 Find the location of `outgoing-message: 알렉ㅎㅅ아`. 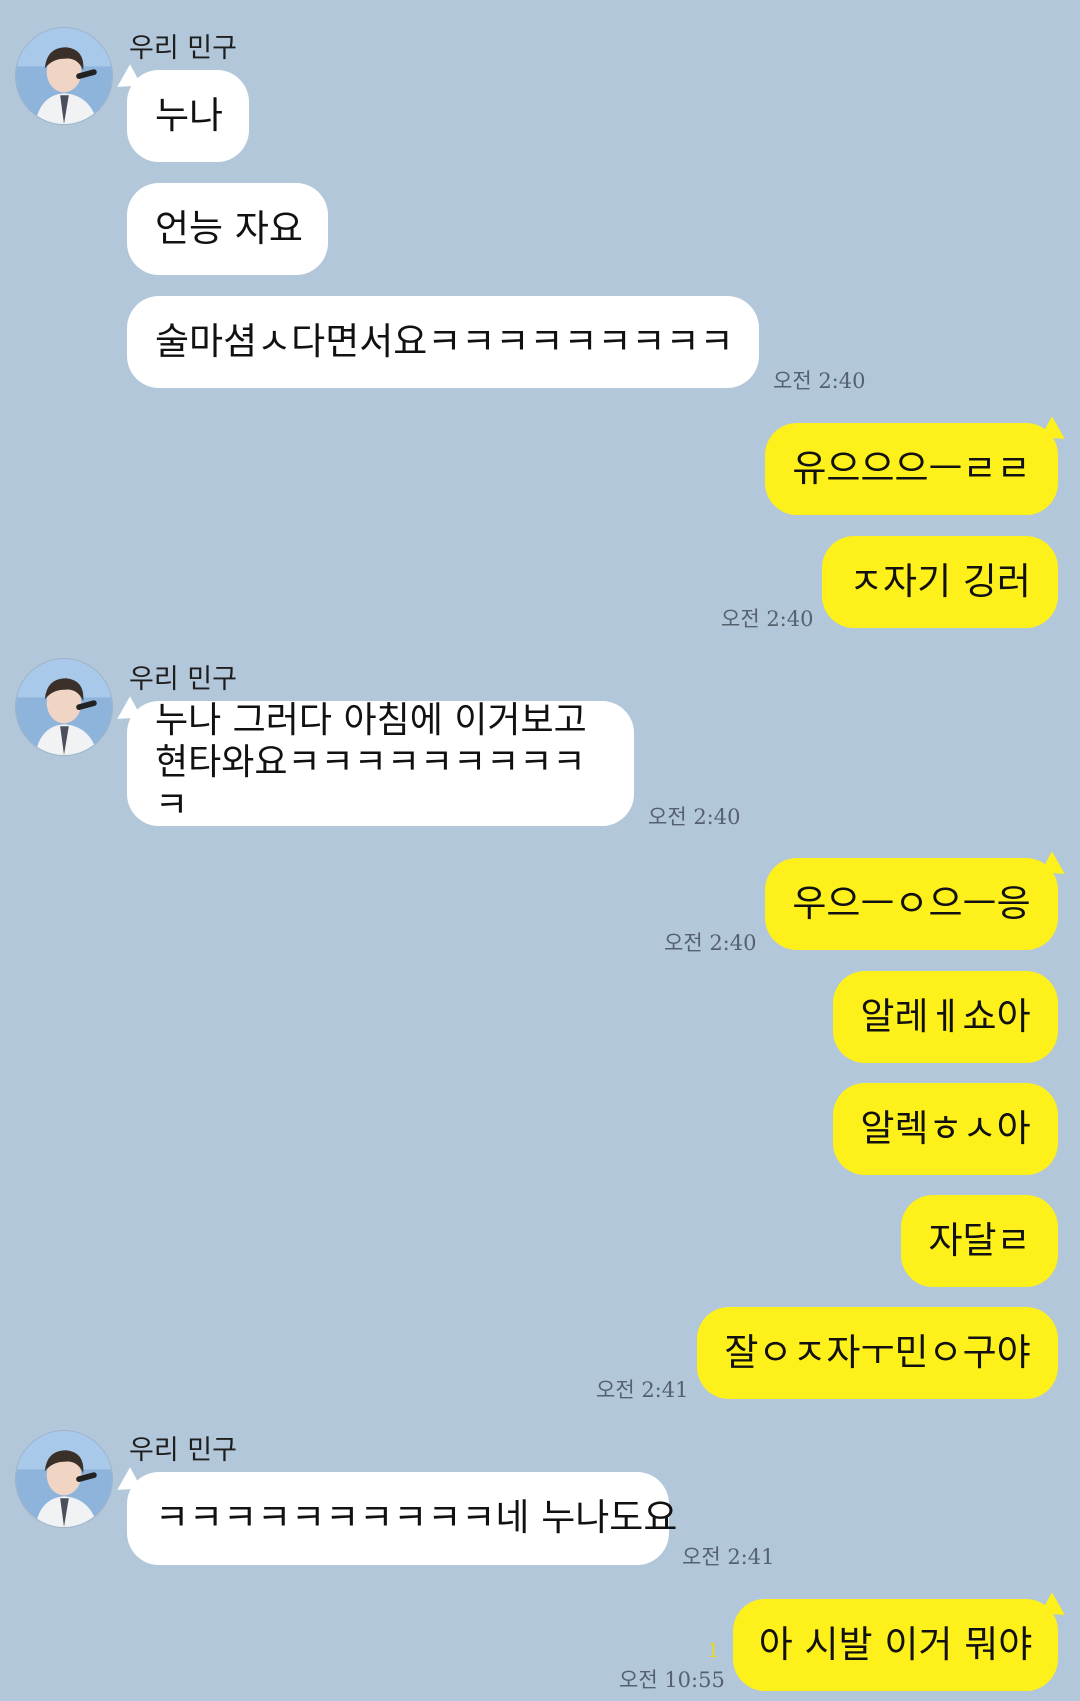

outgoing-message: 알렉ㅎㅅ아 is located at coordinates (945, 1129).